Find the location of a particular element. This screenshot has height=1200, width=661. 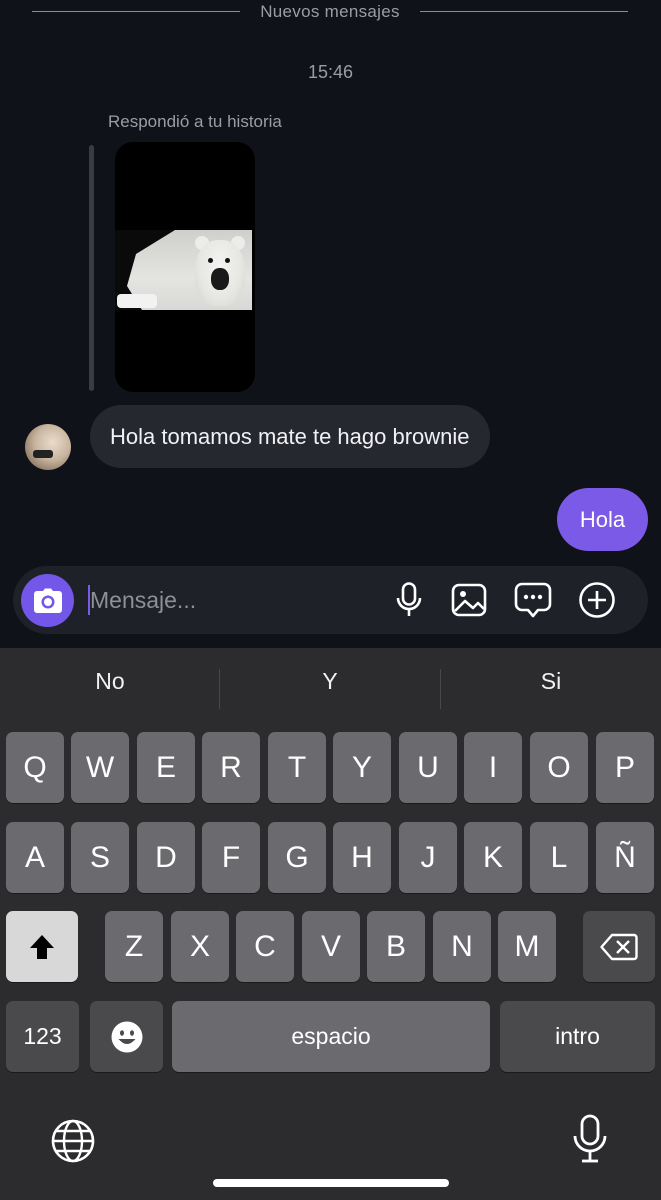

message-timestamp: 15:46 is located at coordinates (330, 72).